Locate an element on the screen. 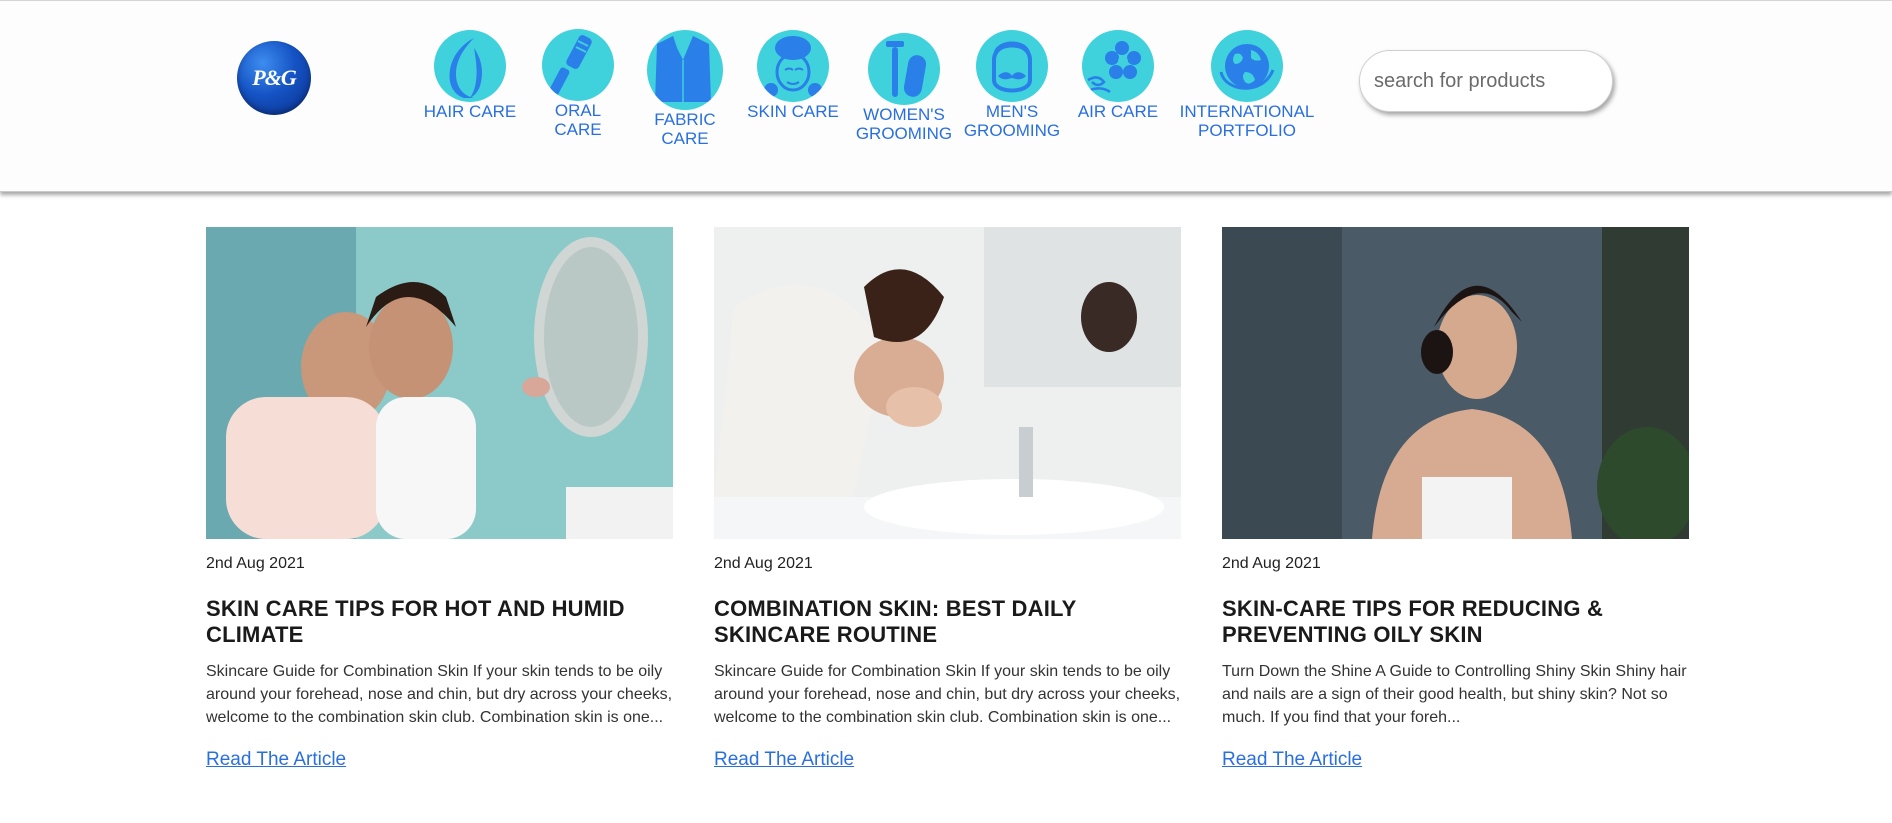 Image resolution: width=1892 pixels, height=823 pixels. category-oral-care: Oral Care is located at coordinates (578, 84).